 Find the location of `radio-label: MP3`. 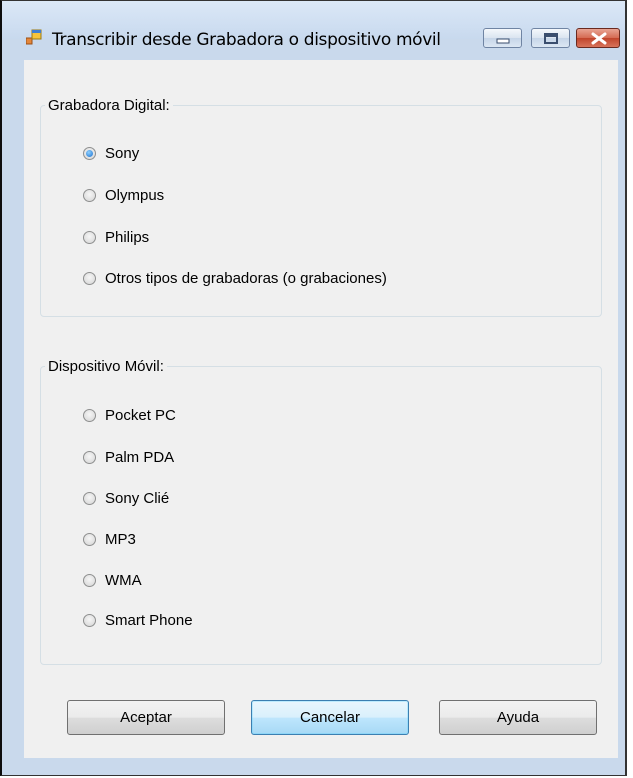

radio-label: MP3 is located at coordinates (120, 539).